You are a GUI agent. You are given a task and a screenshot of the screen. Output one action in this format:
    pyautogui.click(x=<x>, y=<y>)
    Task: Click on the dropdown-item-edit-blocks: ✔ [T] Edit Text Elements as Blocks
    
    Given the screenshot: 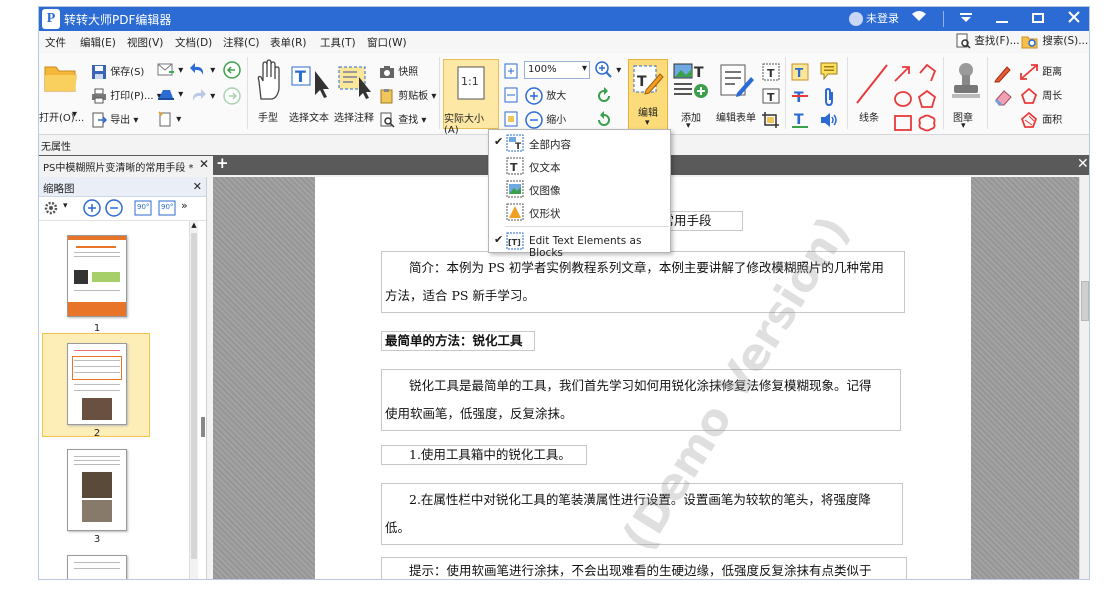 What is the action you would take?
    pyautogui.click(x=579, y=244)
    